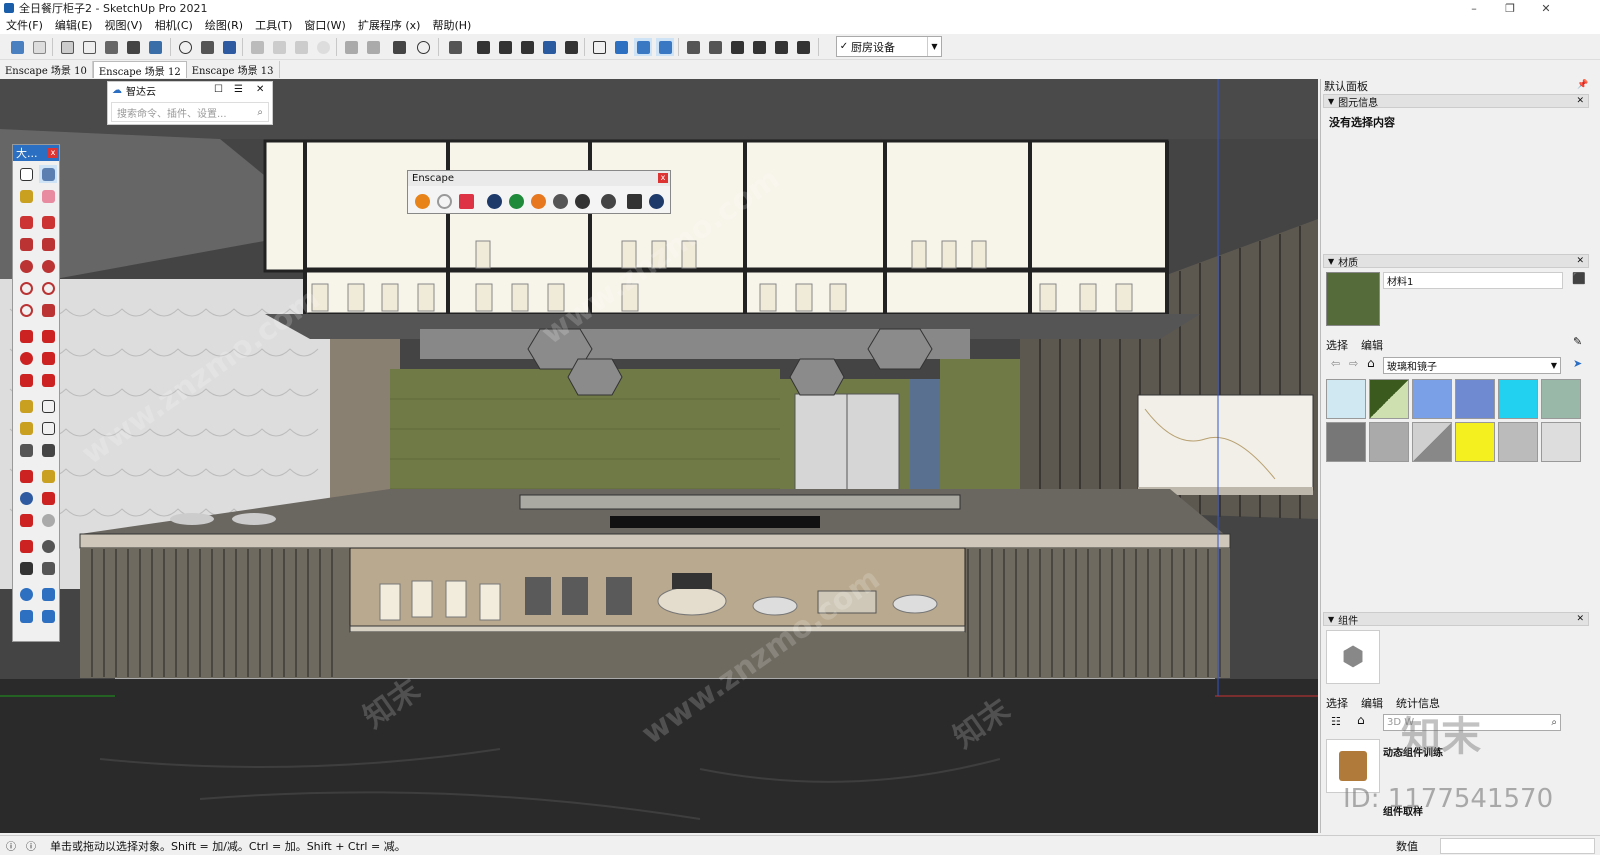 The width and height of the screenshot is (1600, 855). I want to click on enscape-start-icon, so click(422, 201).